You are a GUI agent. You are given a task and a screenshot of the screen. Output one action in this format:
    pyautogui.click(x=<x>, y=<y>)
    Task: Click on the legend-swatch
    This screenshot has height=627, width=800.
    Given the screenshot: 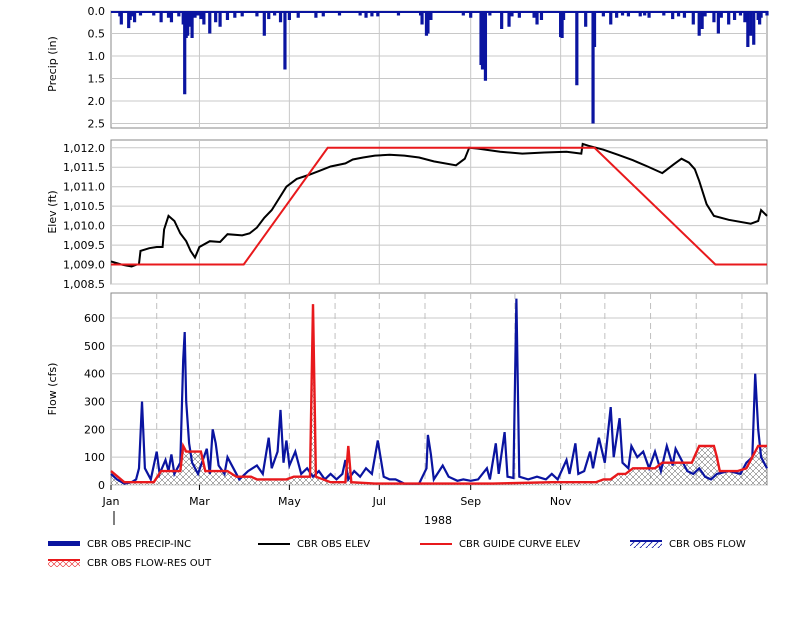 What is the action you would take?
    pyautogui.click(x=64, y=543)
    